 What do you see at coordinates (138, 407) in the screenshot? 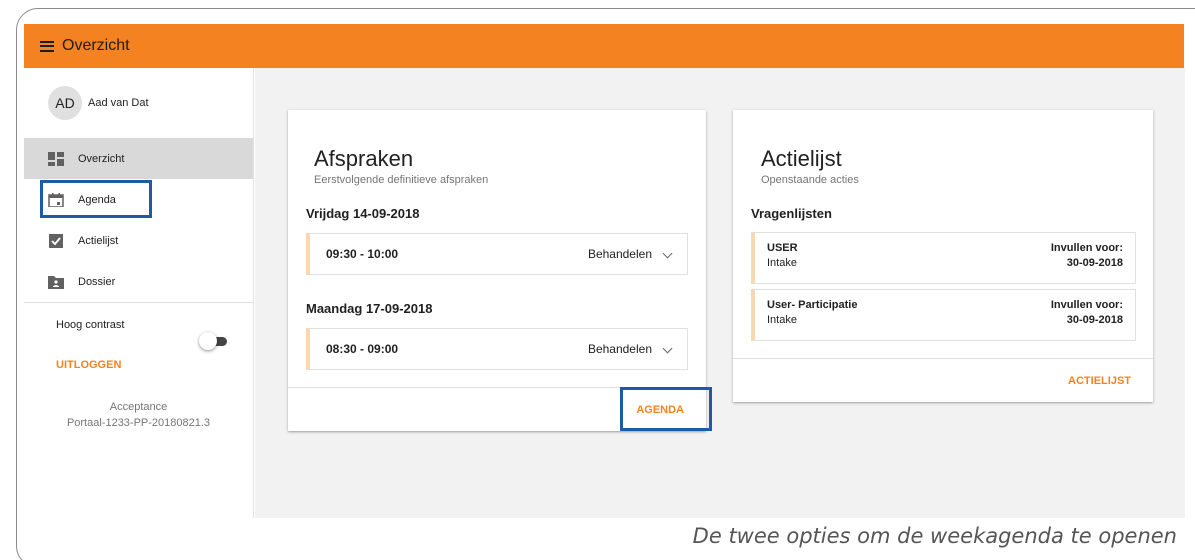
I see `version-env: Acceptance` at bounding box center [138, 407].